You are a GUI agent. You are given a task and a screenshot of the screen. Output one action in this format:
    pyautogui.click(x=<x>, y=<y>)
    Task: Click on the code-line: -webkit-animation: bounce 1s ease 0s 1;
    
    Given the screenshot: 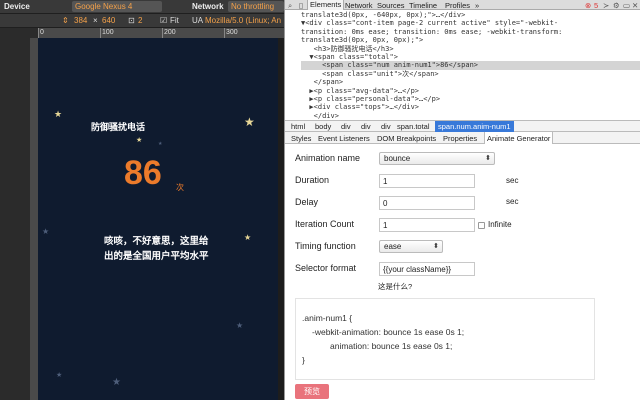 What is the action you would take?
    pyautogui.click(x=388, y=332)
    